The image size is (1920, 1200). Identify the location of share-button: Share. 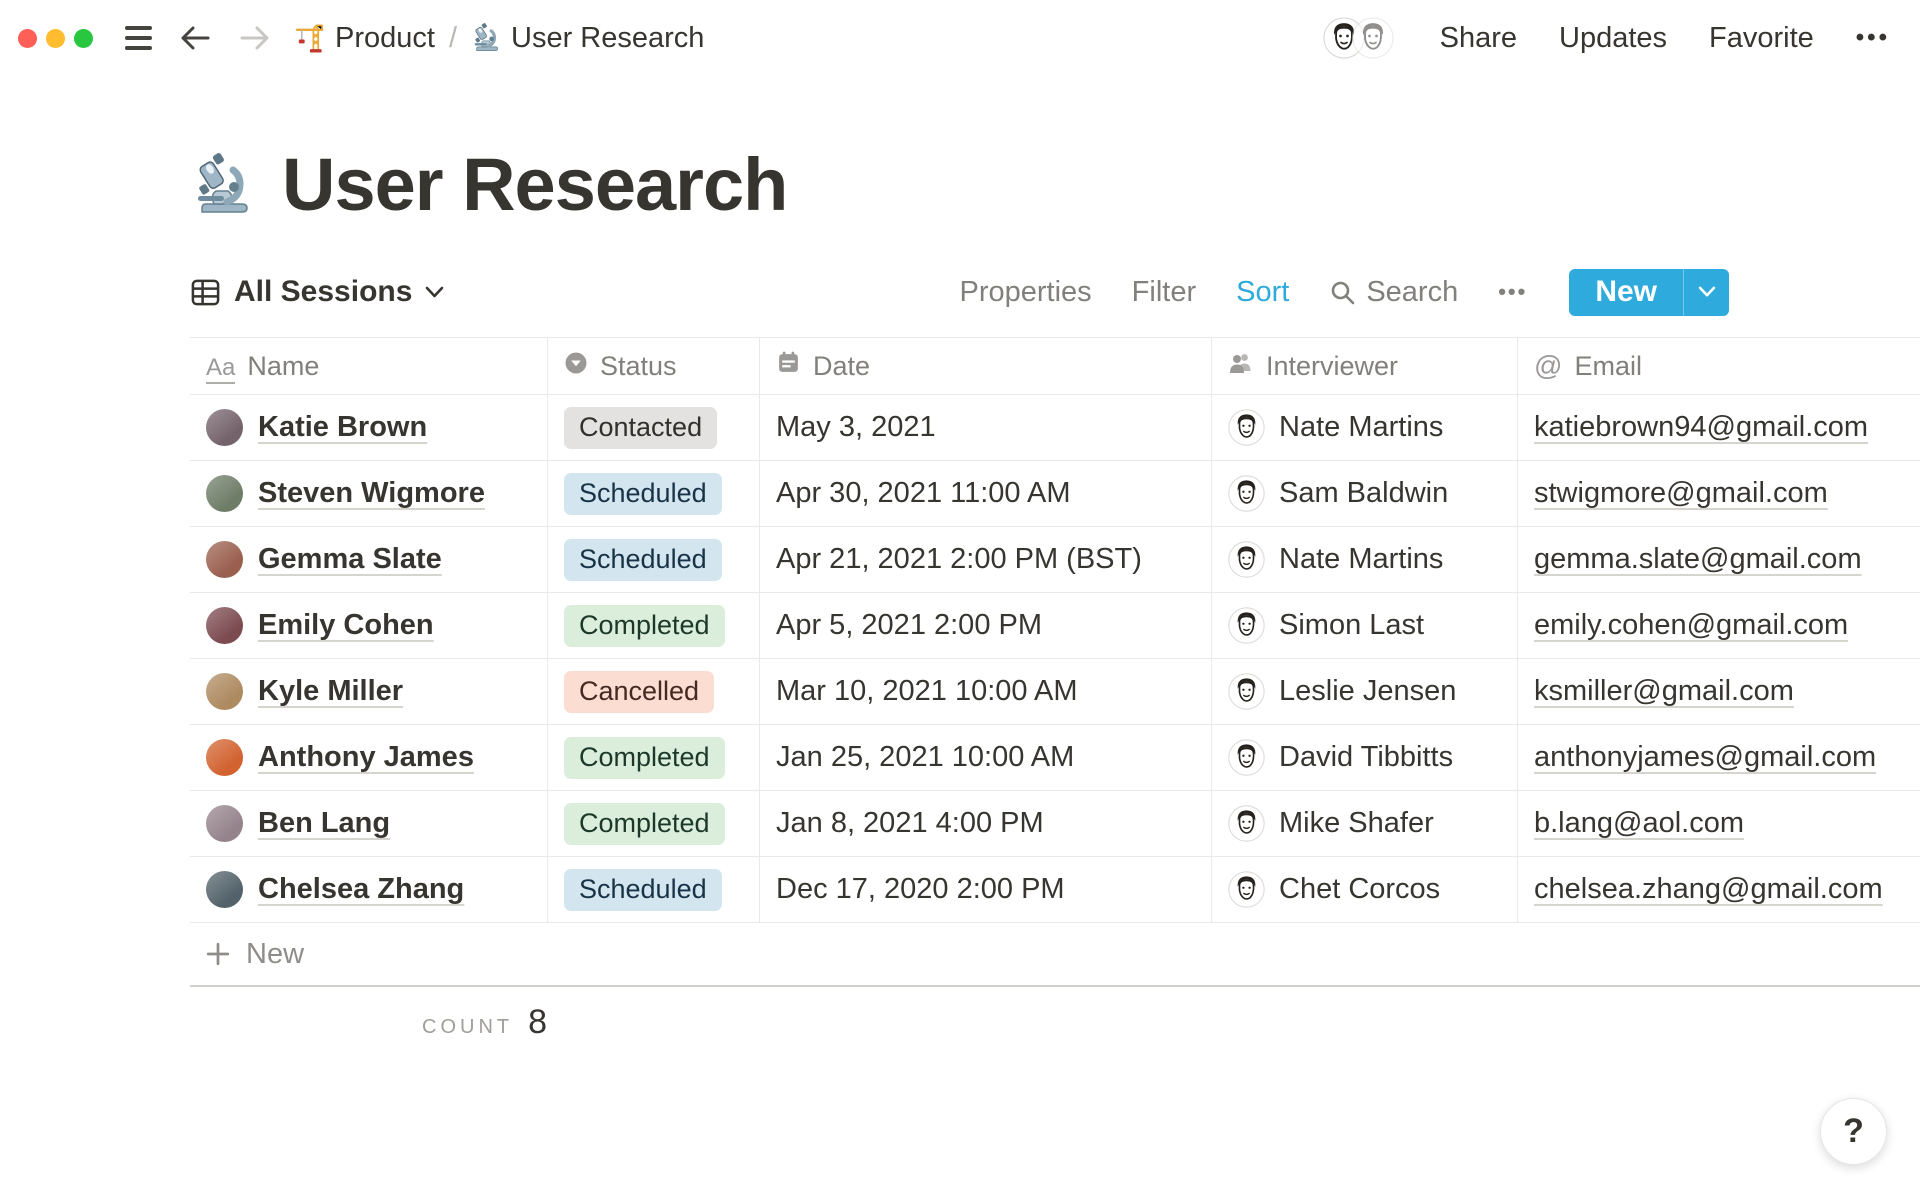
(1478, 38).